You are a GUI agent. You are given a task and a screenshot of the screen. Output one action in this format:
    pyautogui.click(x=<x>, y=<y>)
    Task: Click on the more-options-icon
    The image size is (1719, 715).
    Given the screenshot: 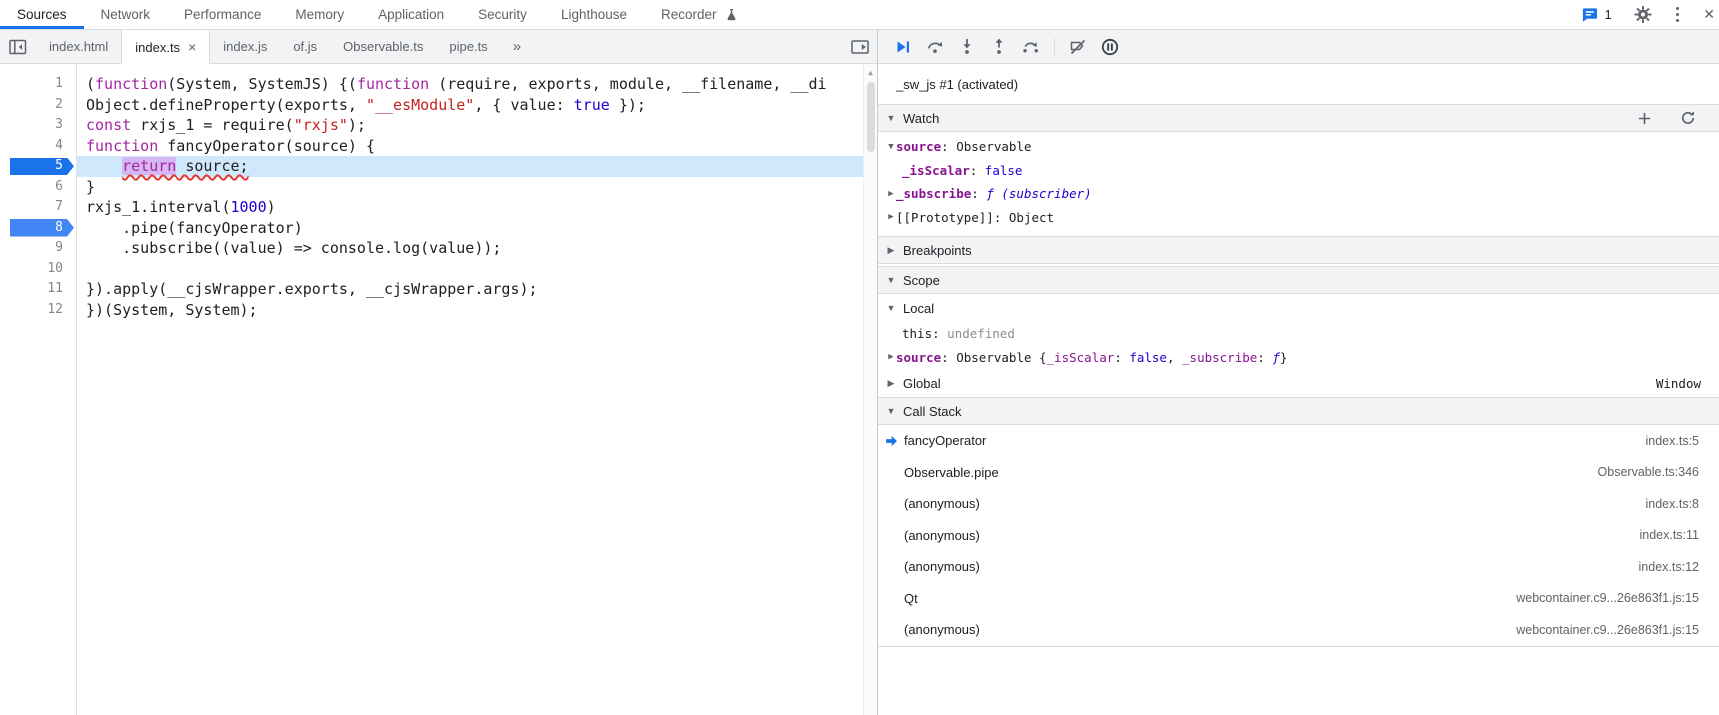 What is the action you would take?
    pyautogui.click(x=1678, y=15)
    